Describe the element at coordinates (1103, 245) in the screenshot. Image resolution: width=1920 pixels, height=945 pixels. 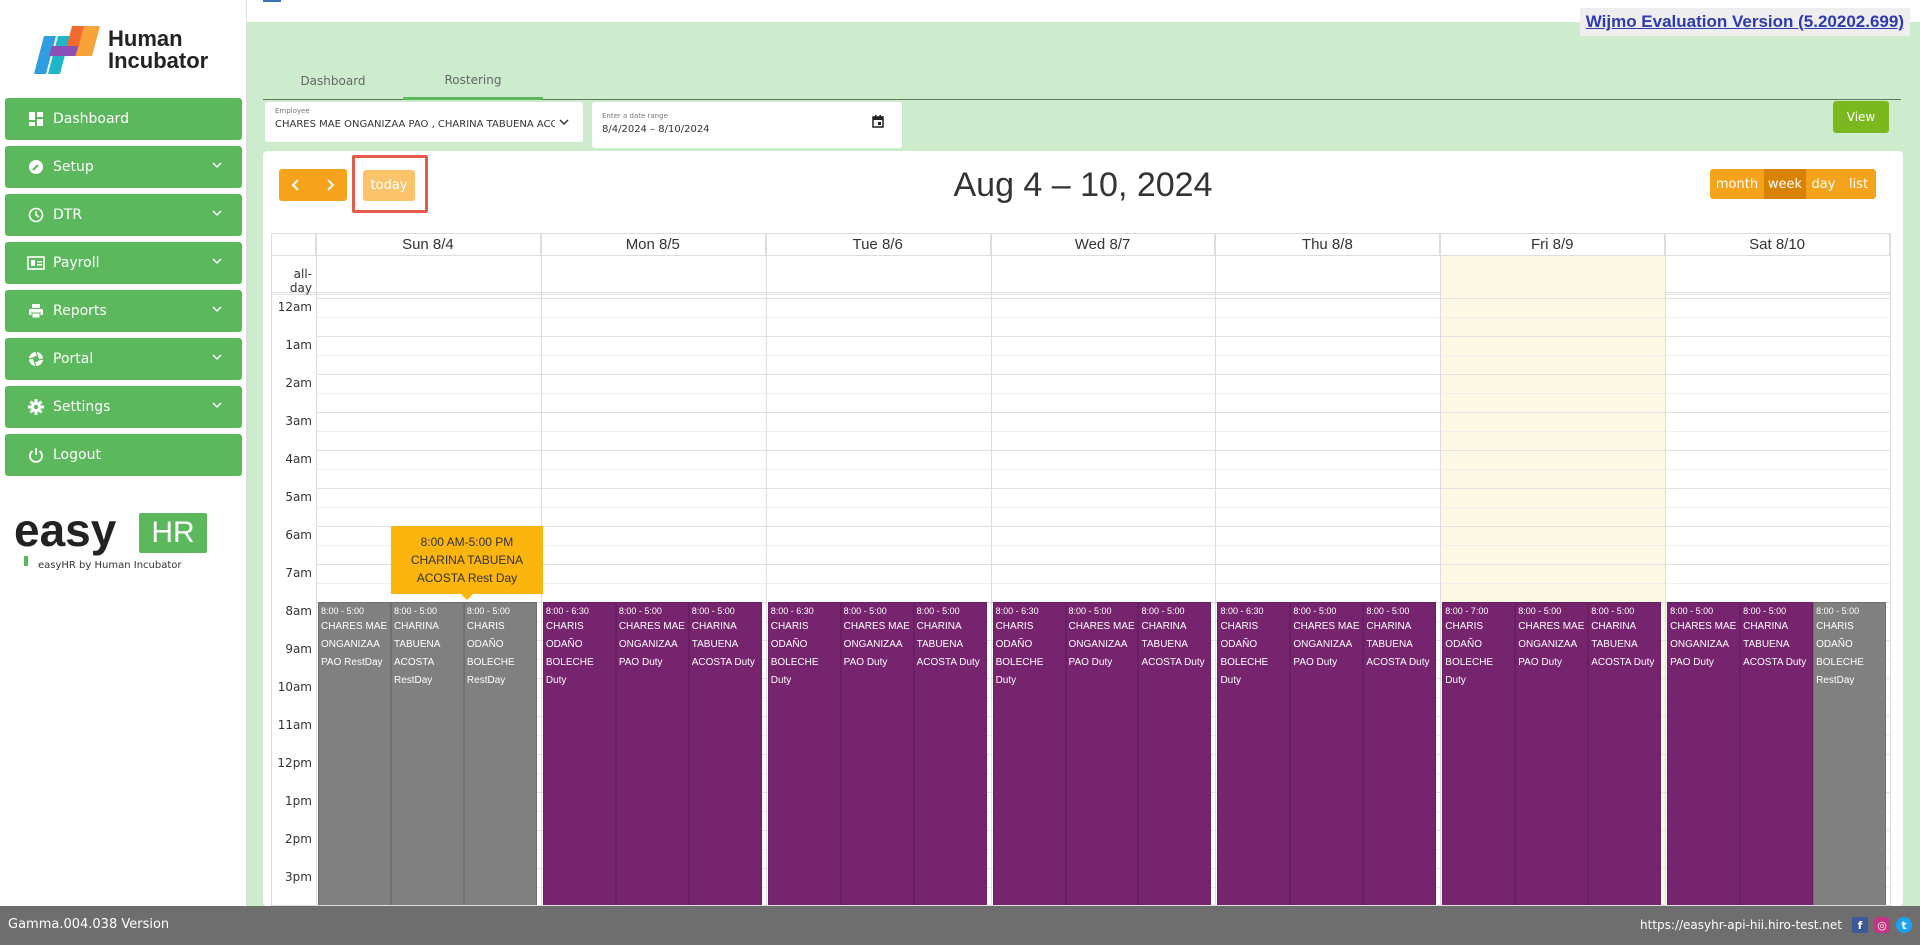
I see `day-header: Wed 8/7` at that location.